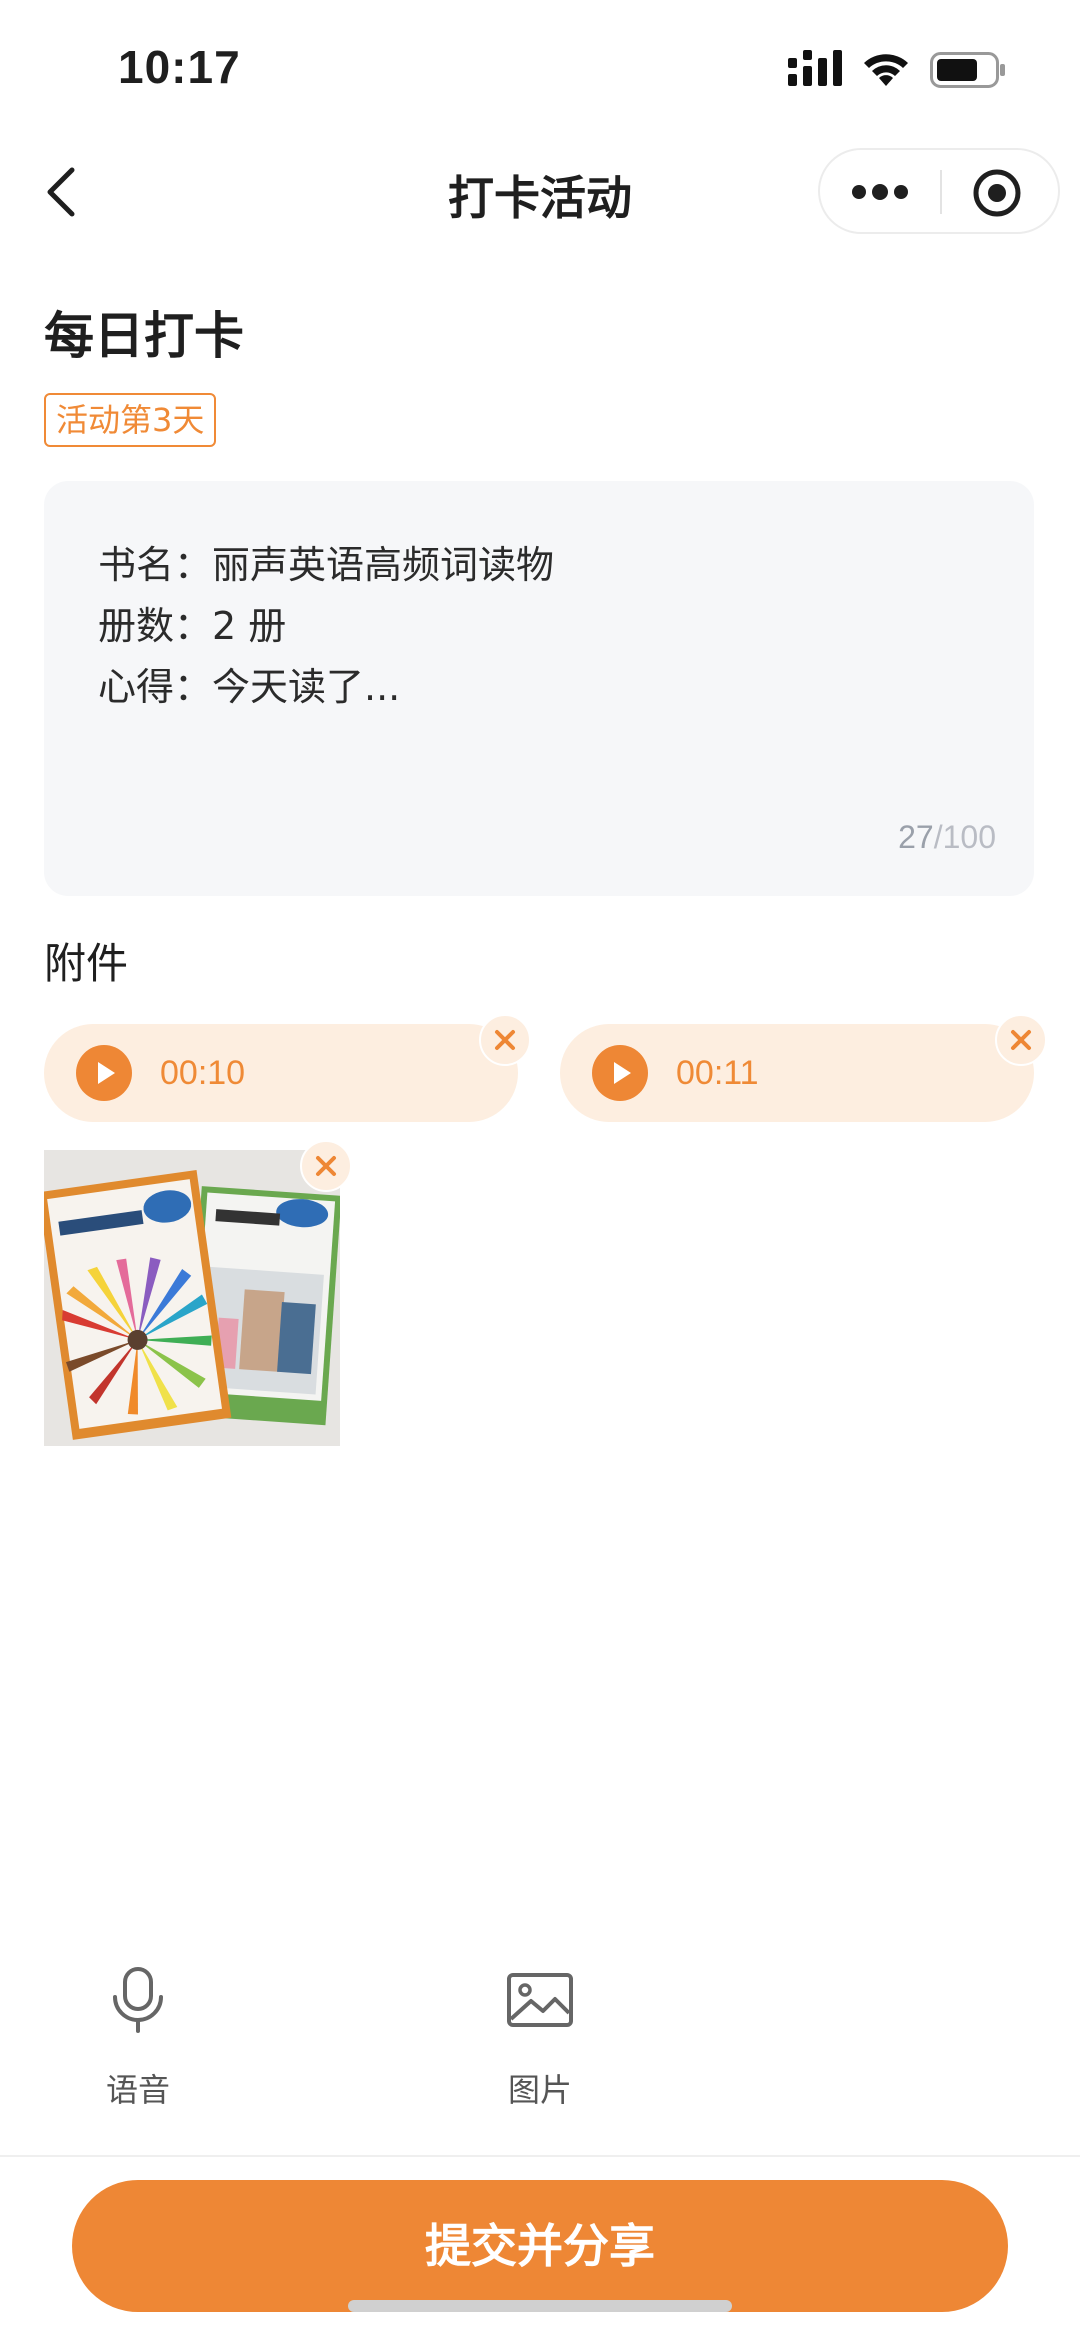 The height and width of the screenshot is (2337, 1080). What do you see at coordinates (880, 192) in the screenshot?
I see `more-icon` at bounding box center [880, 192].